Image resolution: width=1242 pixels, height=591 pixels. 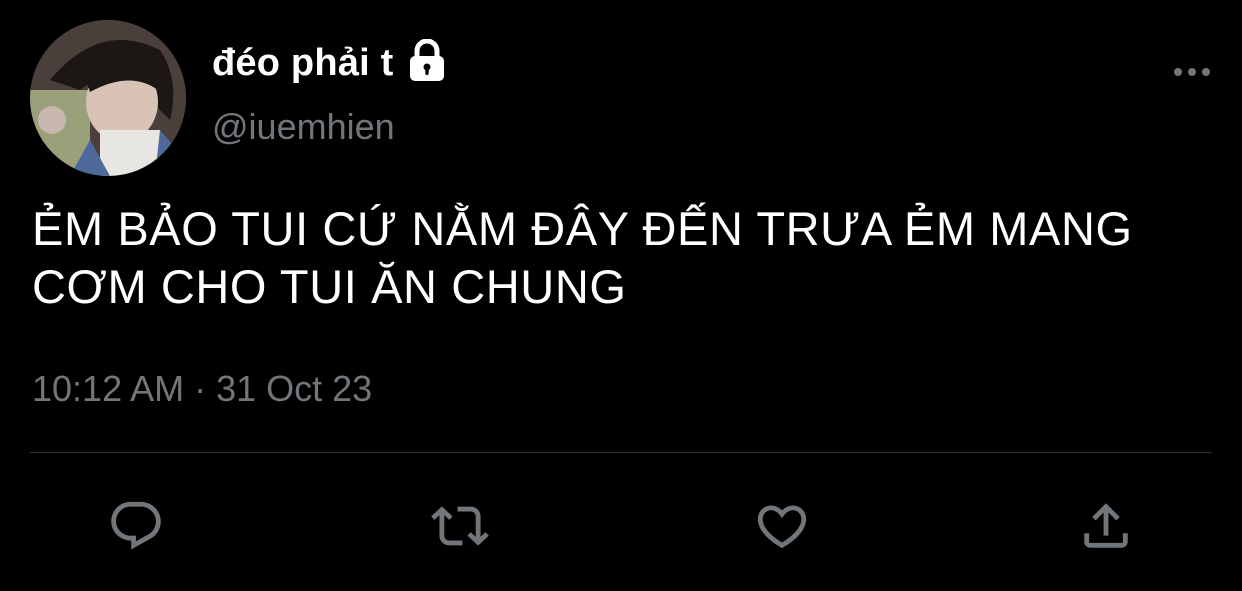 I want to click on timestamp: 10:12 AM · 31 Oct 23, so click(x=202, y=389).